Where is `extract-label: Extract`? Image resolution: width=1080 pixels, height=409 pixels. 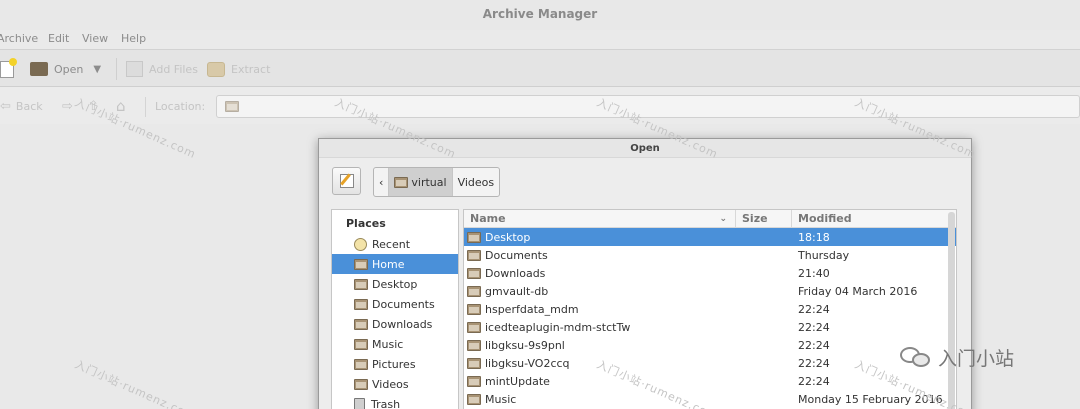
extract-label: Extract is located at coordinates (251, 69).